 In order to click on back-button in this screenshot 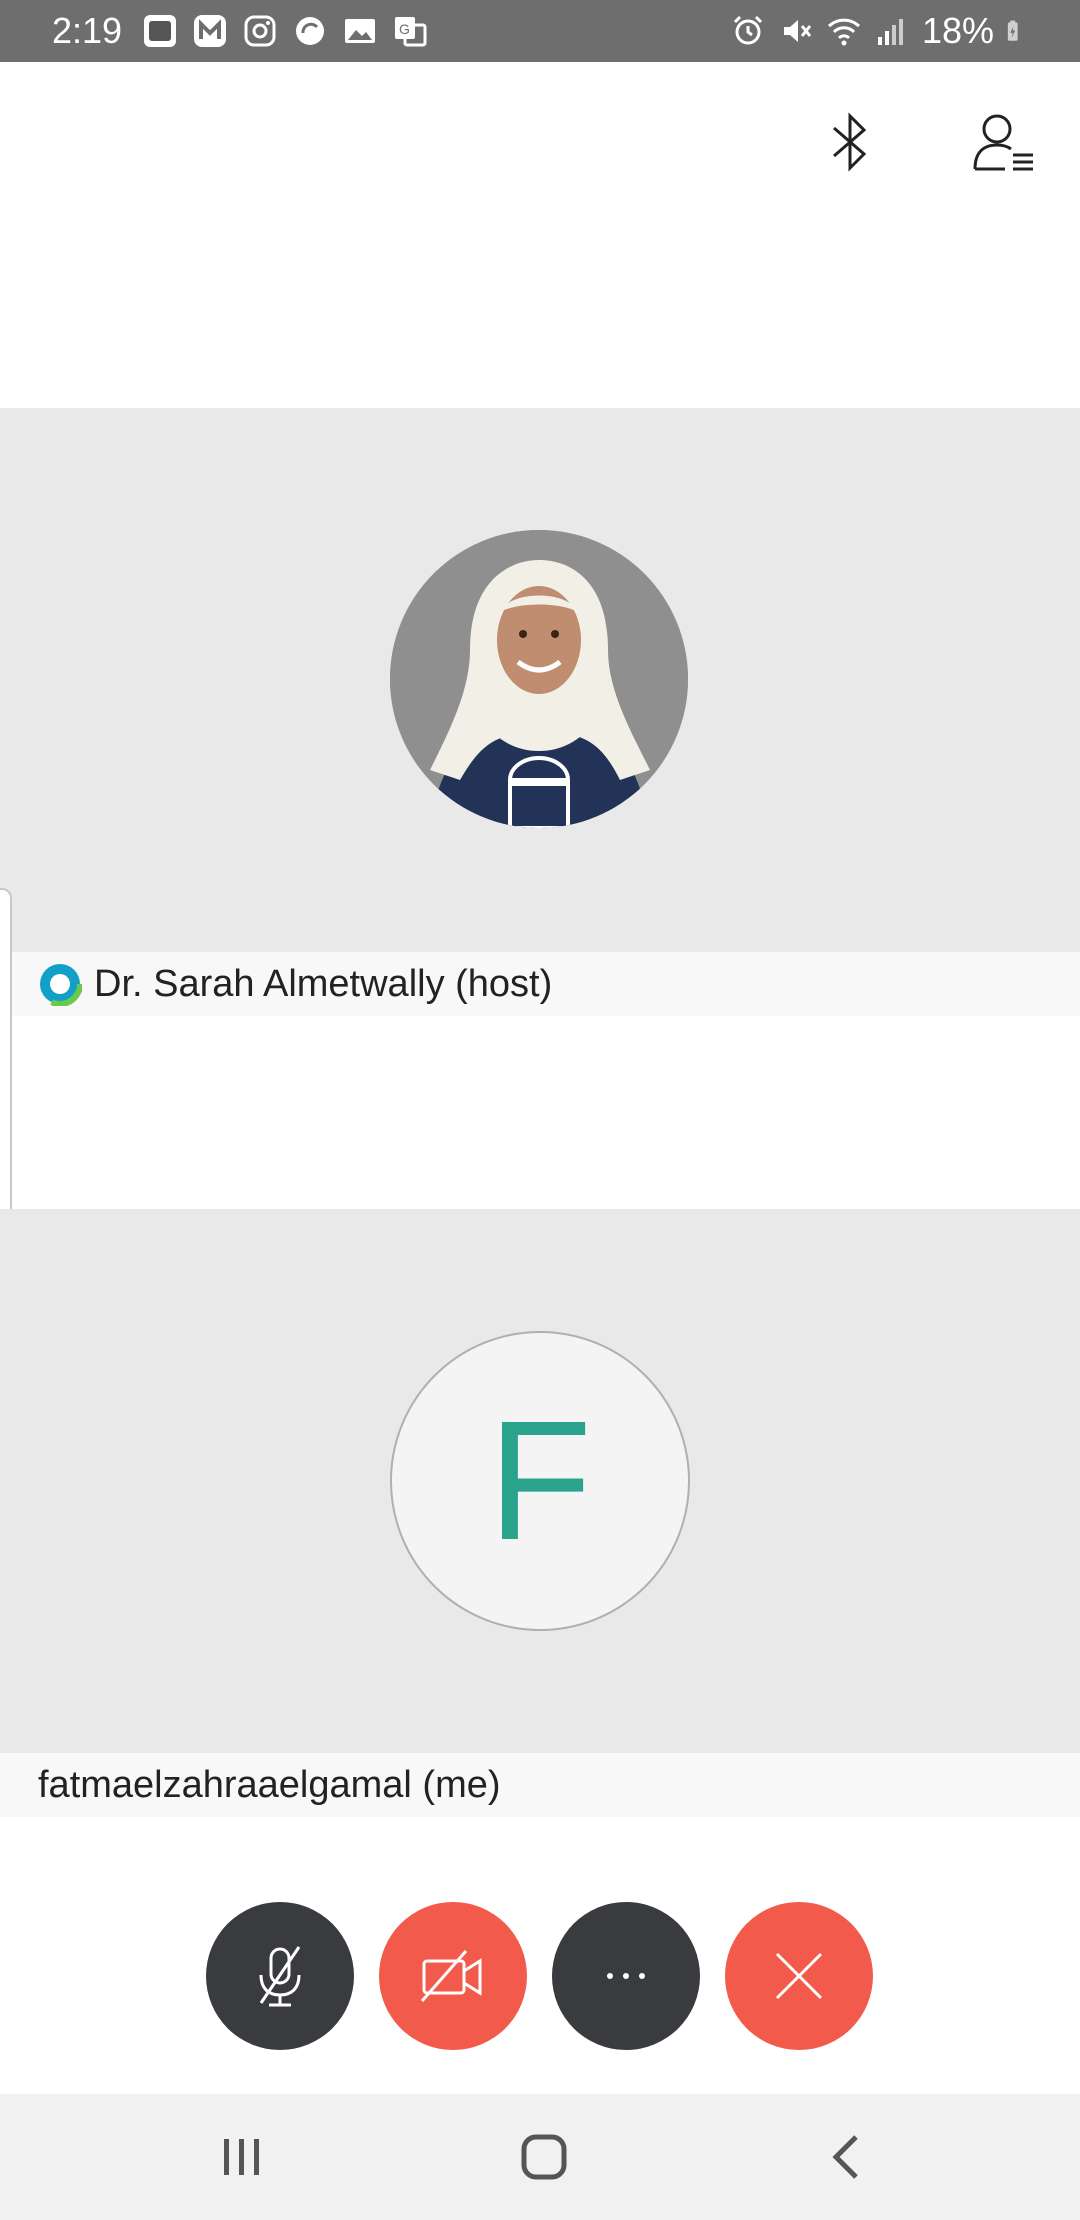, I will do `click(846, 2157)`.